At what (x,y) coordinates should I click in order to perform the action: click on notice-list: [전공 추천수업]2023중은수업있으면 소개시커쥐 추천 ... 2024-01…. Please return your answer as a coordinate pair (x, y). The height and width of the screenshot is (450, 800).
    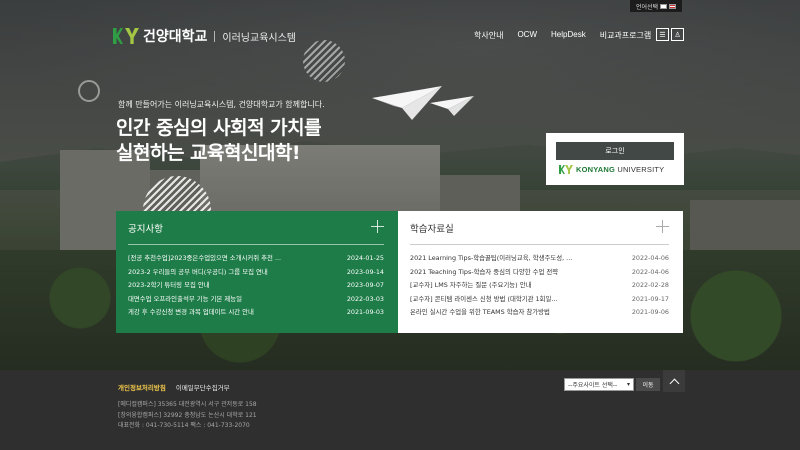
    Looking at the image, I should click on (256, 286).